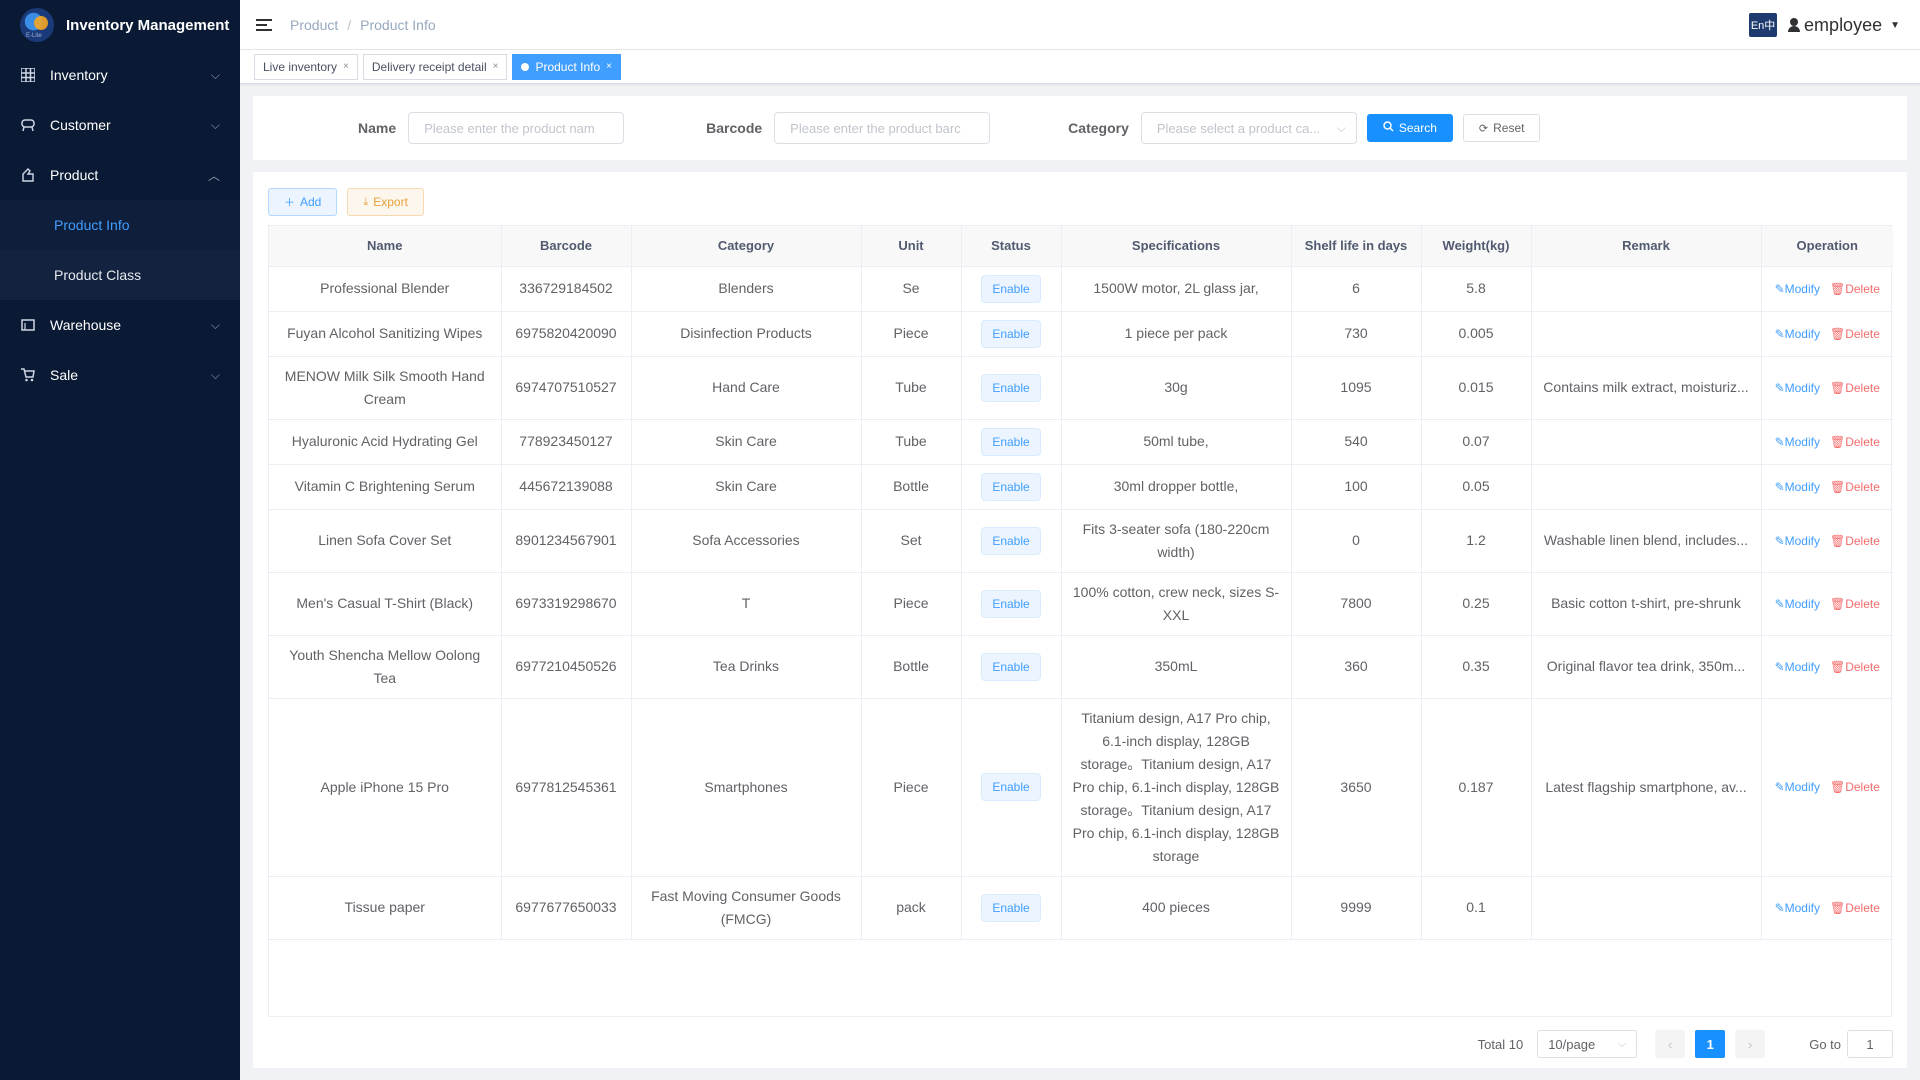 This screenshot has height=1080, width=1920. I want to click on sidebar-item-warehouse: Warehouse ⌵, so click(120, 325).